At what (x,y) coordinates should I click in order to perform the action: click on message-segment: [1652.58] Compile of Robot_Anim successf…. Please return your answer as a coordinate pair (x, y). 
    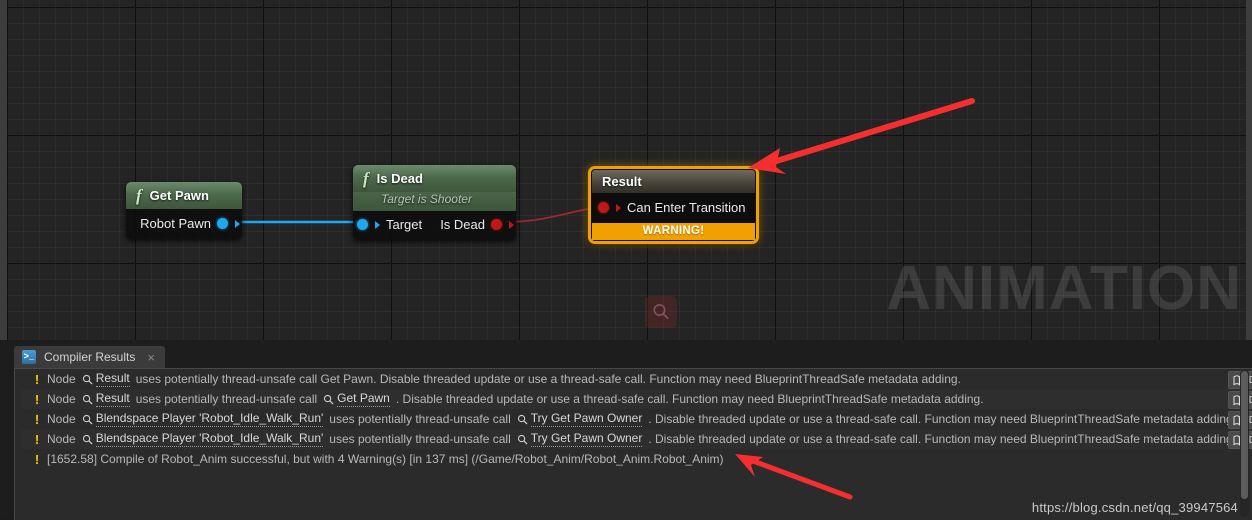
    Looking at the image, I should click on (385, 459).